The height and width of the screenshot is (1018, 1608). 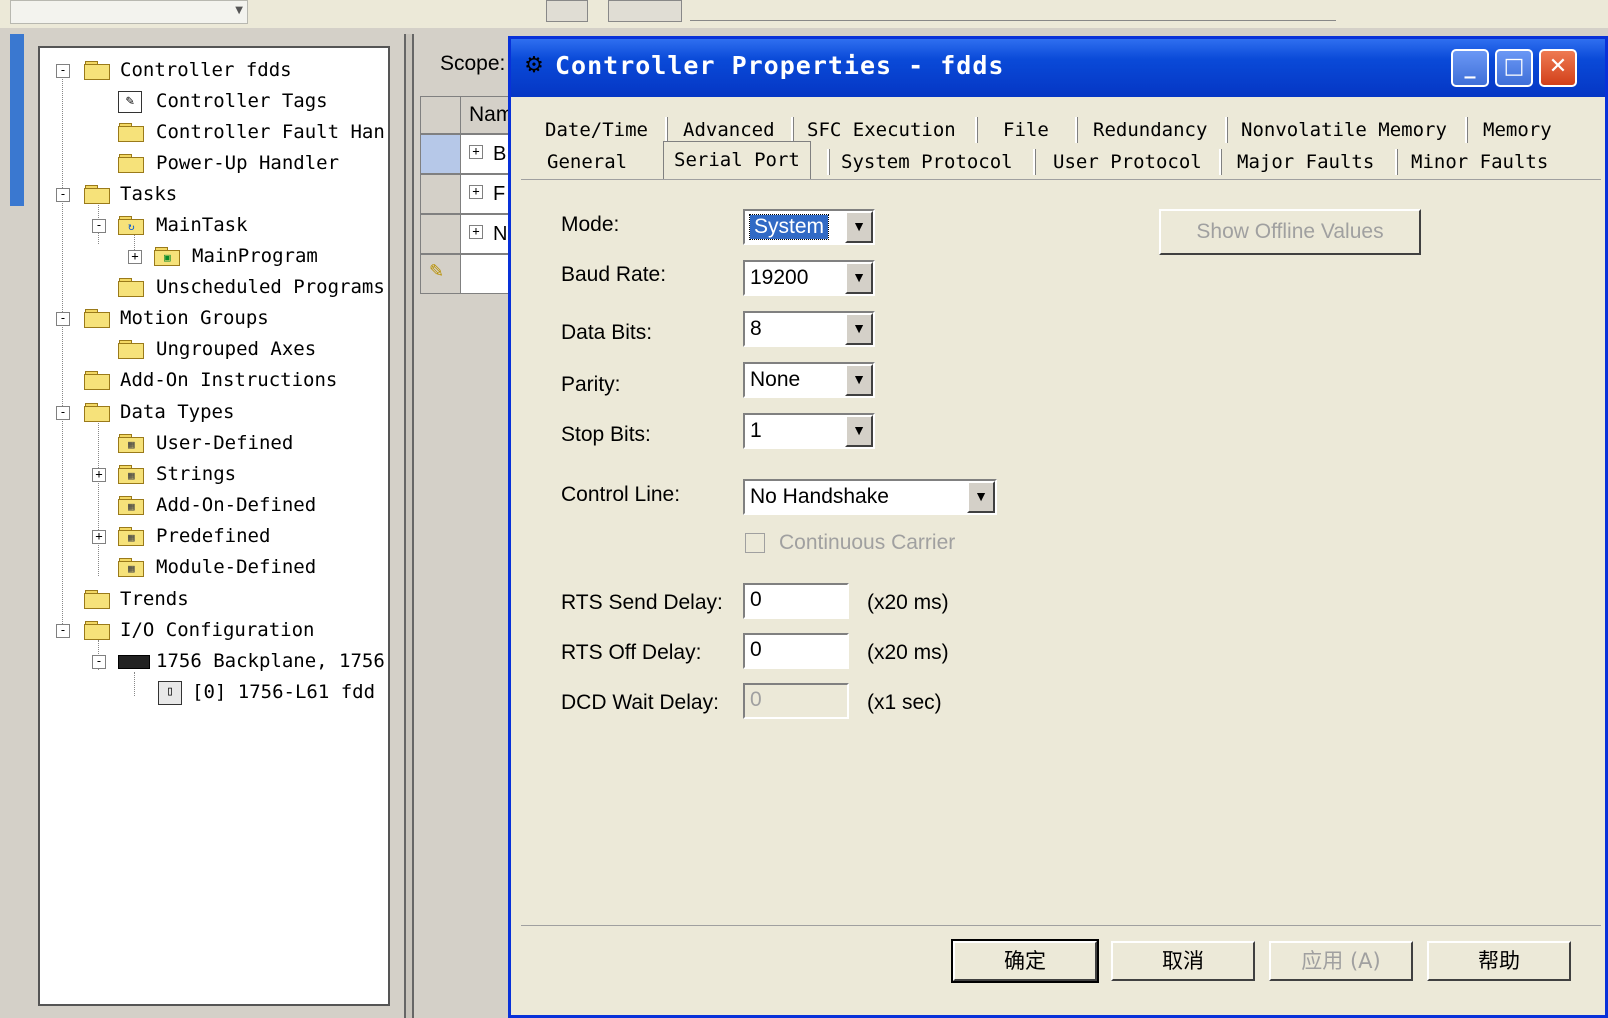 I want to click on control-line-select: No Handshake ▼, so click(x=870, y=497).